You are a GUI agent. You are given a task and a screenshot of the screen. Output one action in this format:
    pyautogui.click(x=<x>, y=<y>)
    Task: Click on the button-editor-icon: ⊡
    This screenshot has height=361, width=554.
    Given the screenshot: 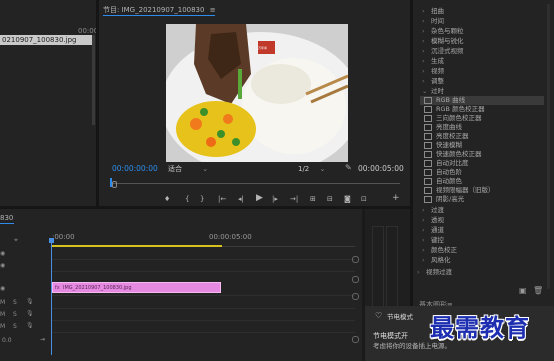 What is the action you would take?
    pyautogui.click(x=364, y=199)
    